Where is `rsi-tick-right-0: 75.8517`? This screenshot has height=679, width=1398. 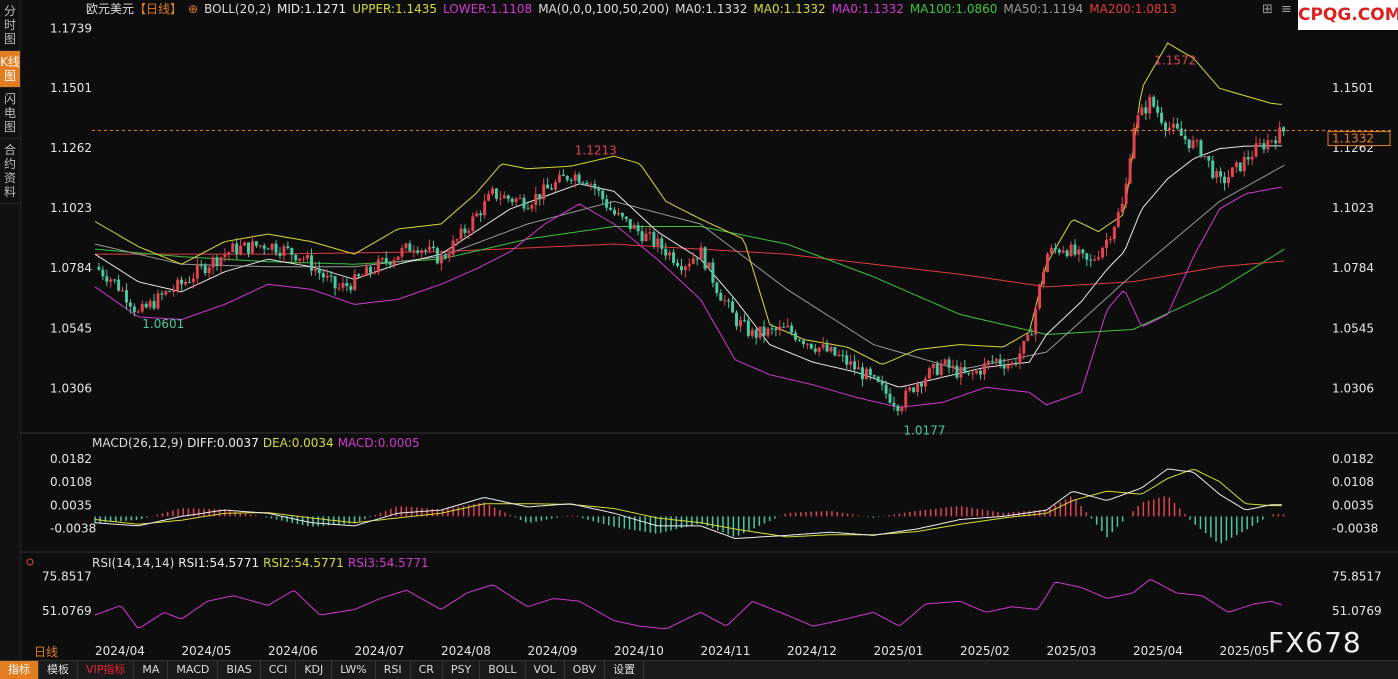
rsi-tick-right-0: 75.8517 is located at coordinates (1357, 577).